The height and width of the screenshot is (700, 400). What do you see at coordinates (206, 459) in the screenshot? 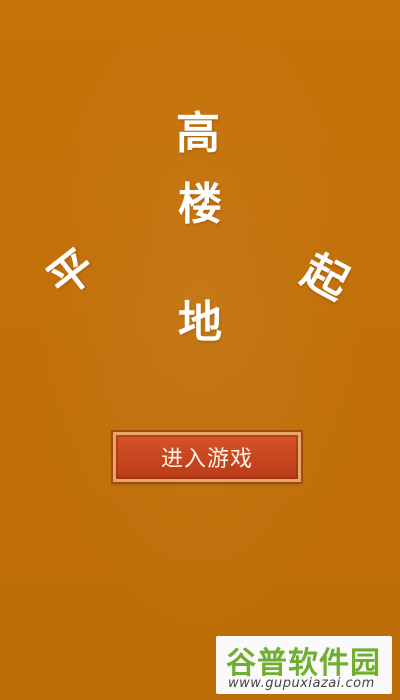
I see `enter-game-label: 进入游戏` at bounding box center [206, 459].